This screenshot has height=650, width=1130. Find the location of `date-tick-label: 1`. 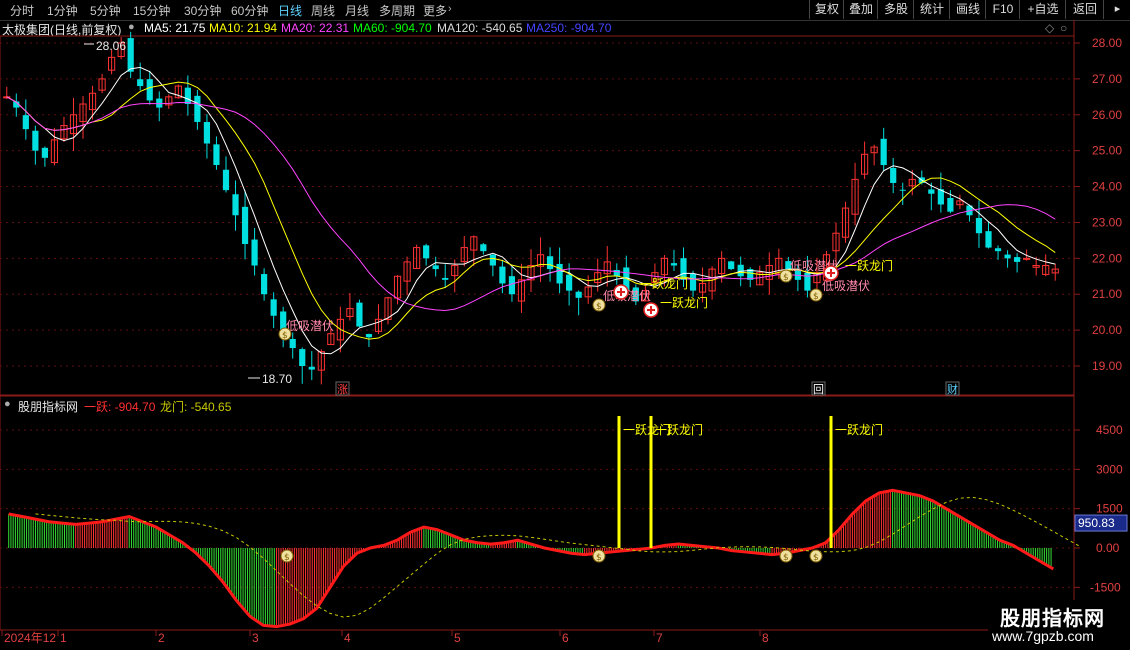

date-tick-label: 1 is located at coordinates (63, 638).